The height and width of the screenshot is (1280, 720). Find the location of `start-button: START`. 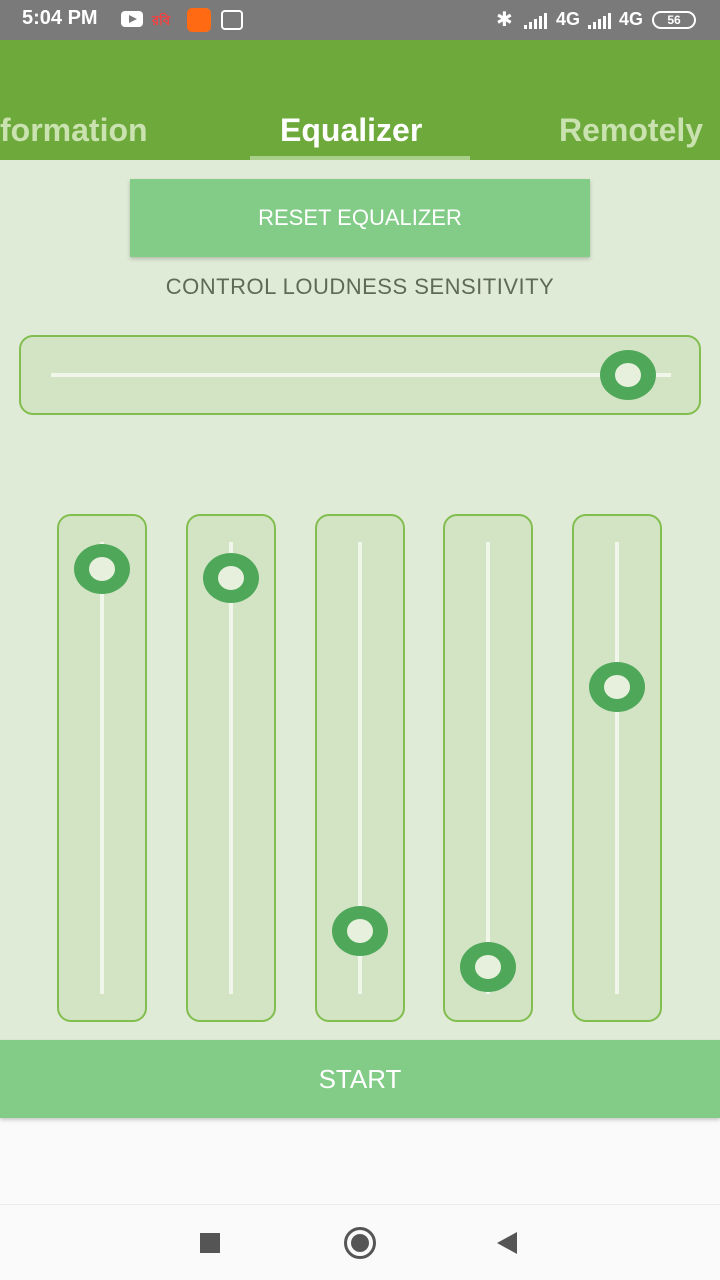

start-button: START is located at coordinates (360, 1079).